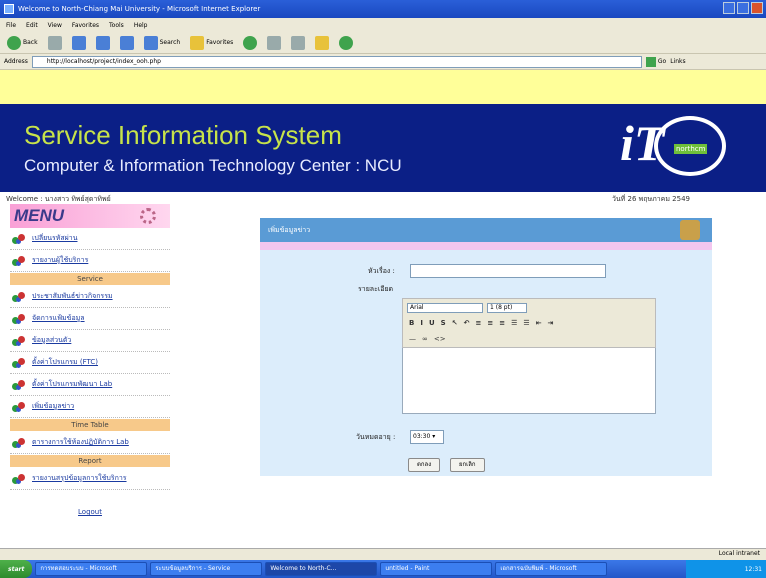 Image resolution: width=766 pixels, height=578 pixels. Describe the element at coordinates (678, 147) in the screenshot. I see `it-logo: iT northcm` at that location.